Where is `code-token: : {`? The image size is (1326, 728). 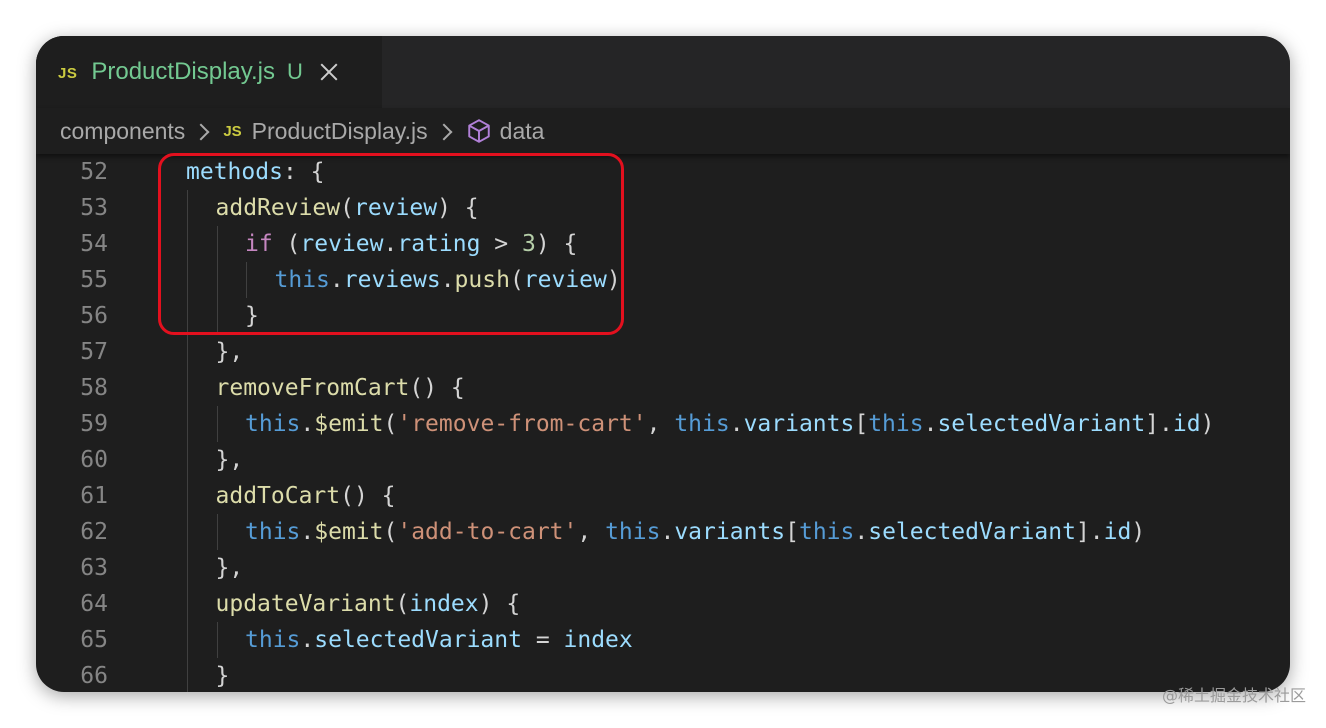
code-token: : { is located at coordinates (303, 172).